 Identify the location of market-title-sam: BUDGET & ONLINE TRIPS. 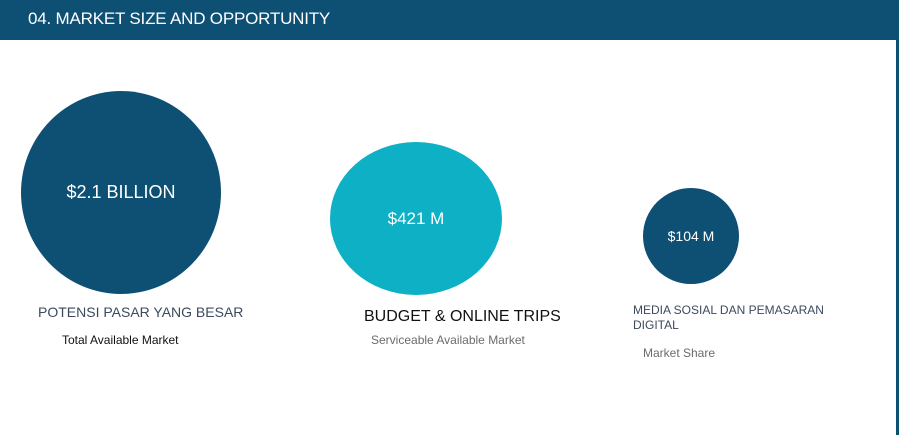
(462, 316).